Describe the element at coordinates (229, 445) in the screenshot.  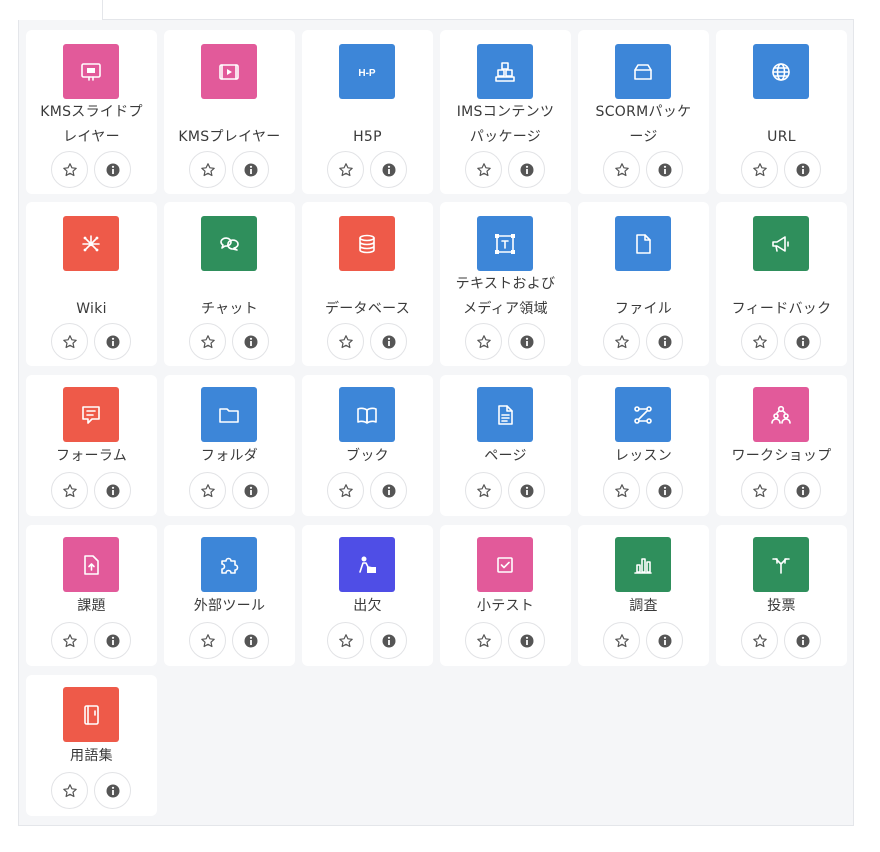
I see `activity-card: フォルダ` at that location.